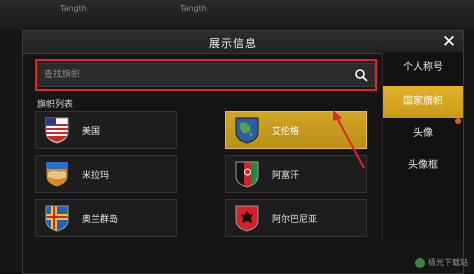  Describe the element at coordinates (247, 130) in the screenshot. I see `erangel-flag-icon` at that location.